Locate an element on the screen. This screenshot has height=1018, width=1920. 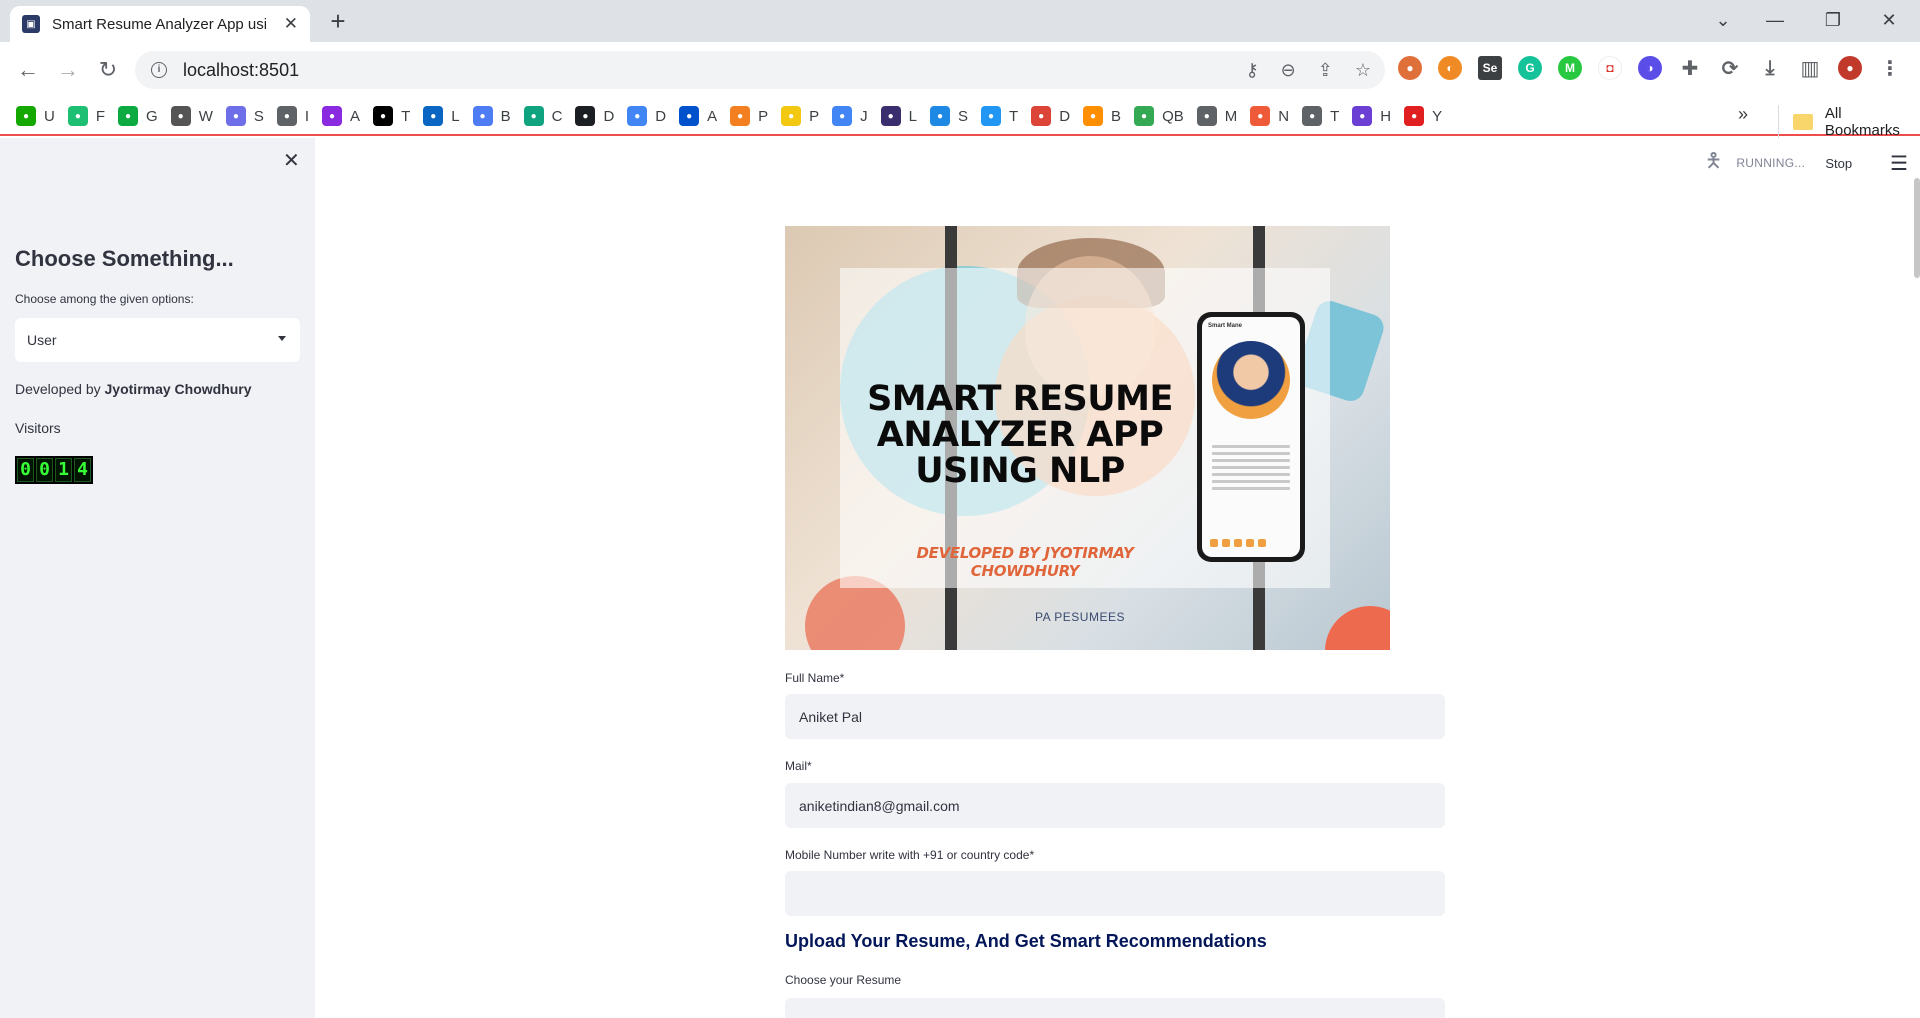
bookmark-item: ● N is located at coordinates (1269, 116).